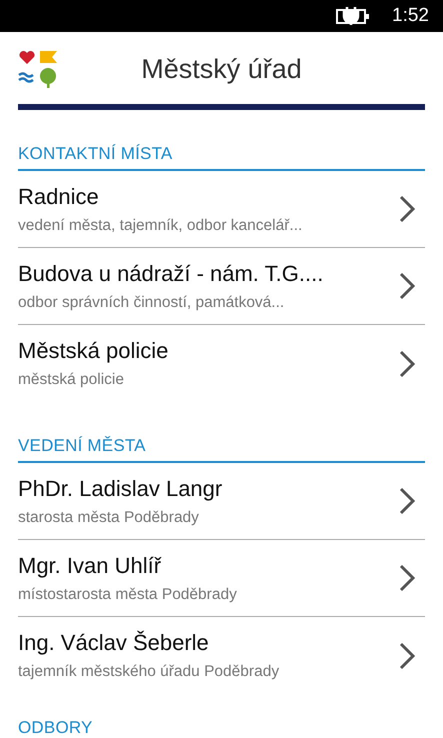 Image resolution: width=443 pixels, height=738 pixels. Describe the element at coordinates (221, 728) in the screenshot. I see `section-heading: ODBORY` at that location.